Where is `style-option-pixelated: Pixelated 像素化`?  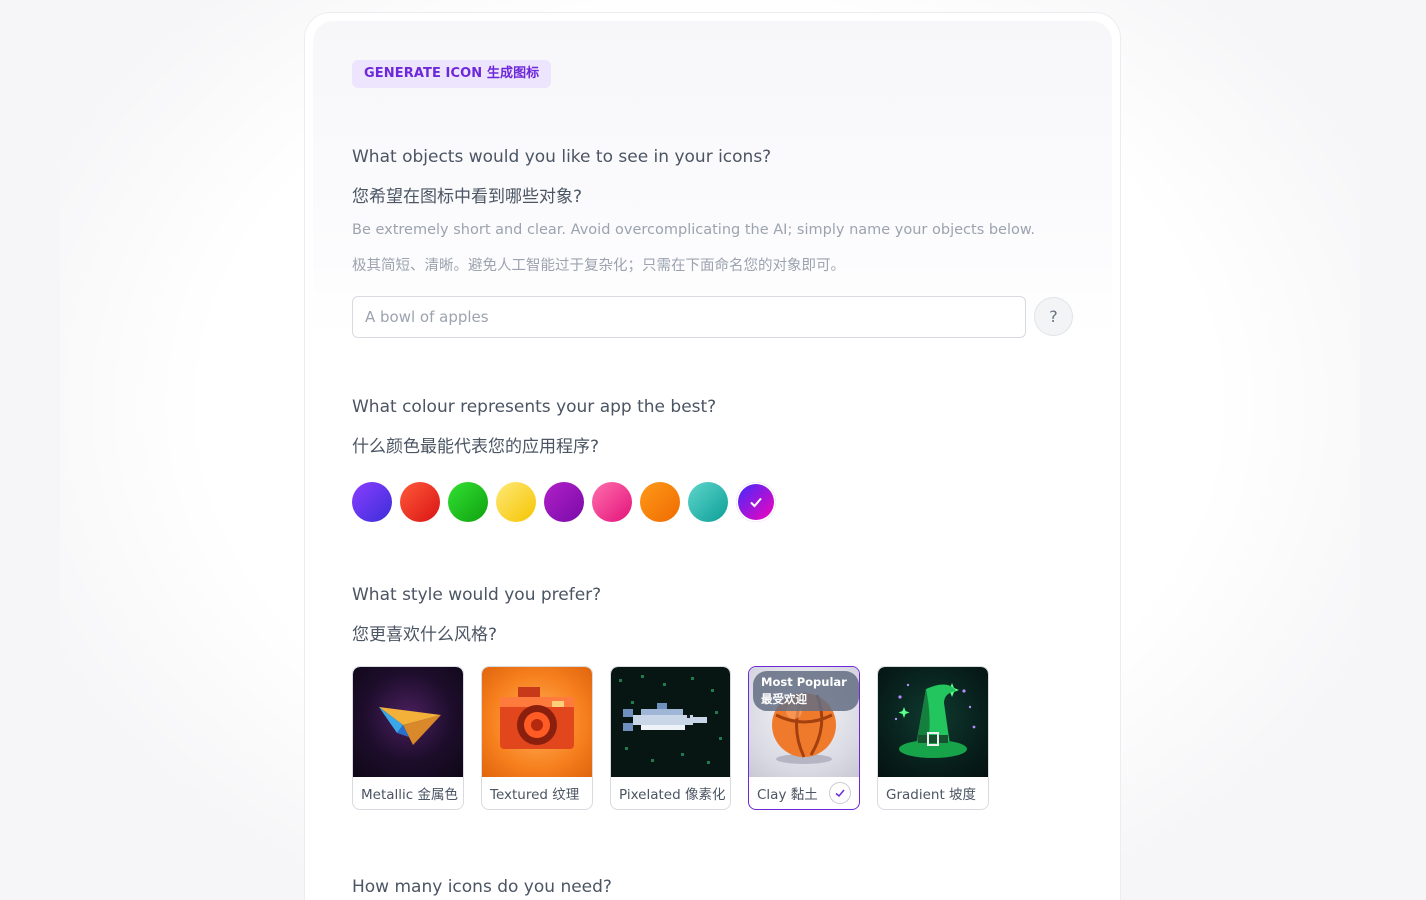
style-option-pixelated: Pixelated 像素化 is located at coordinates (670, 738).